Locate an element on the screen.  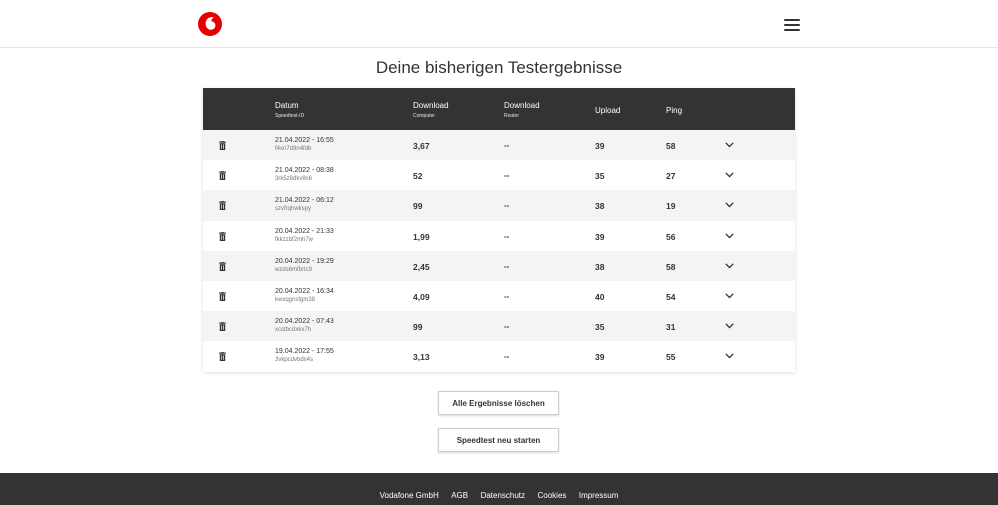
download-computer-value: 3,67 is located at coordinates (421, 146).